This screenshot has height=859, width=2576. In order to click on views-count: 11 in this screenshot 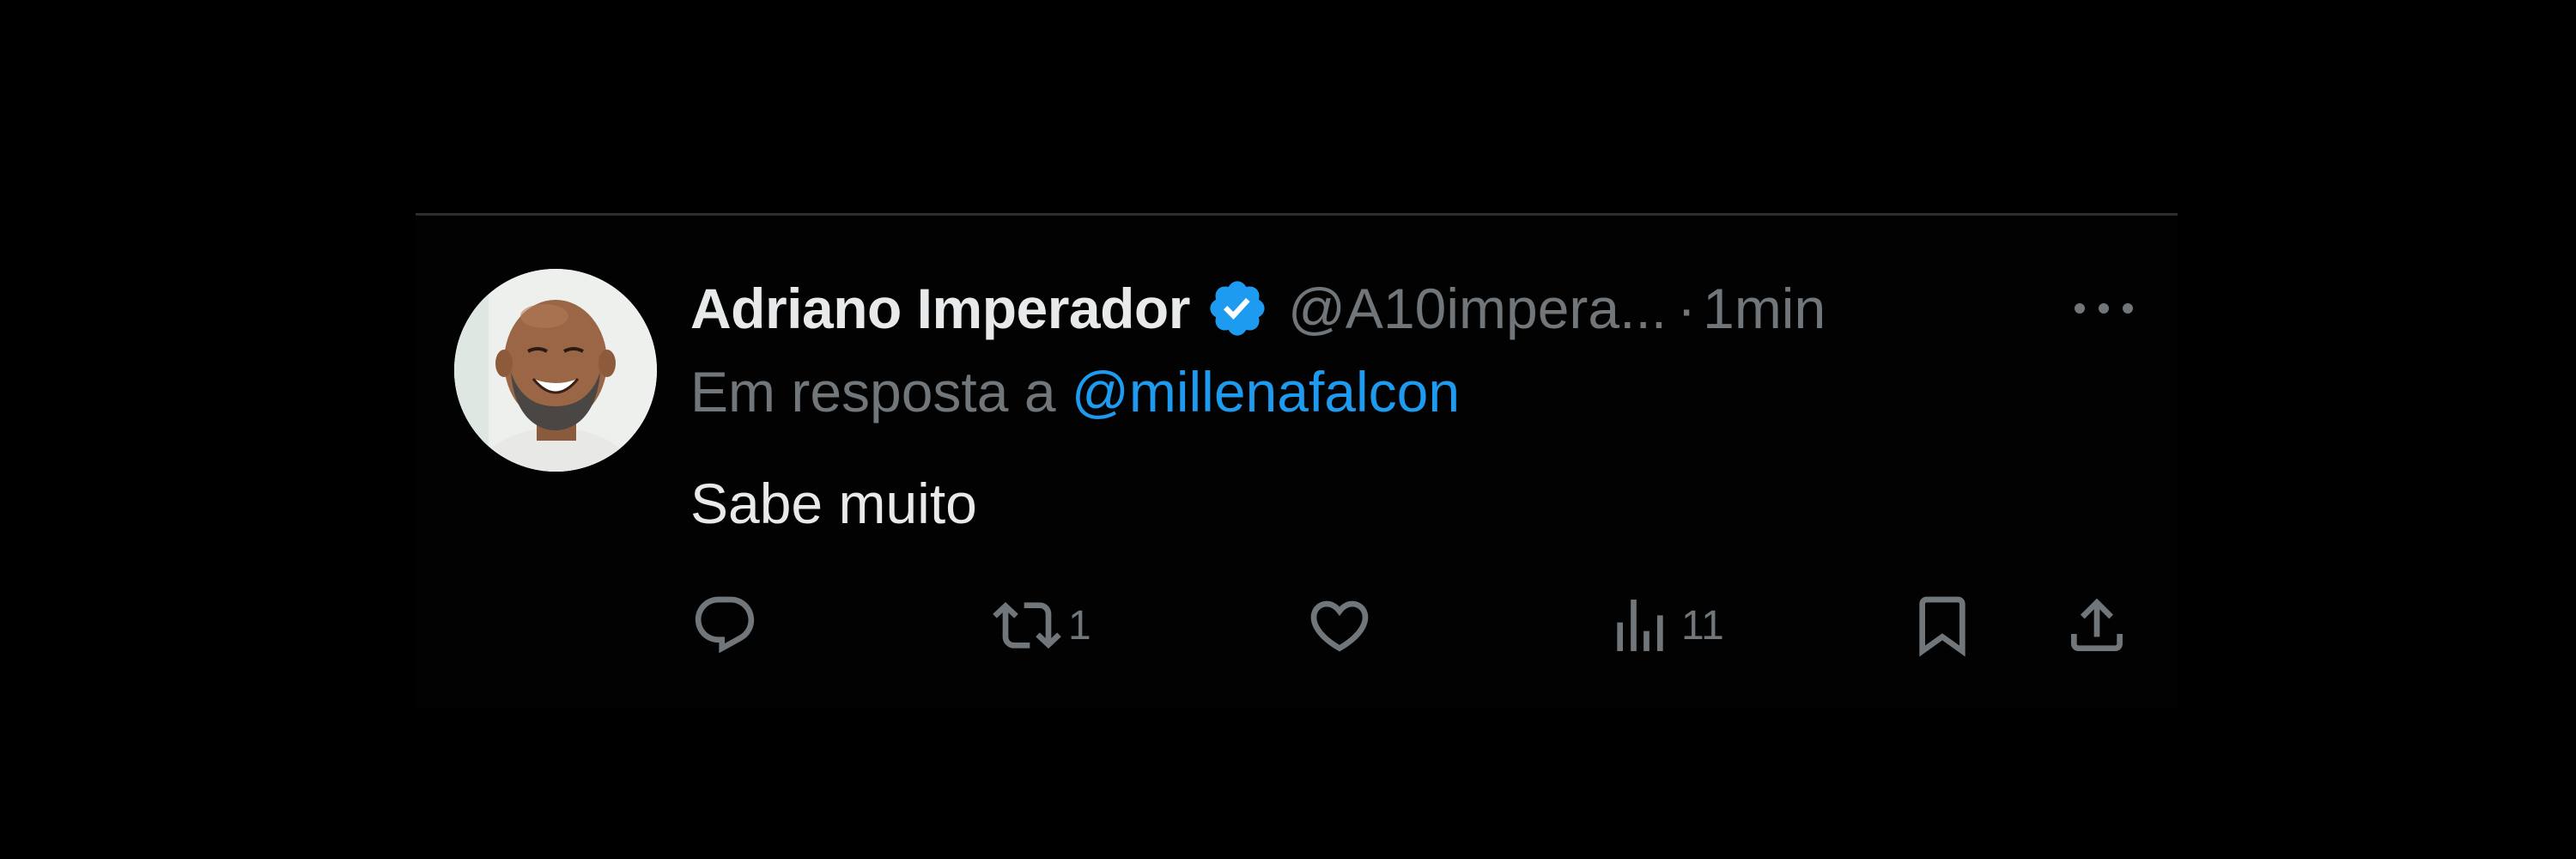, I will do `click(1703, 625)`.